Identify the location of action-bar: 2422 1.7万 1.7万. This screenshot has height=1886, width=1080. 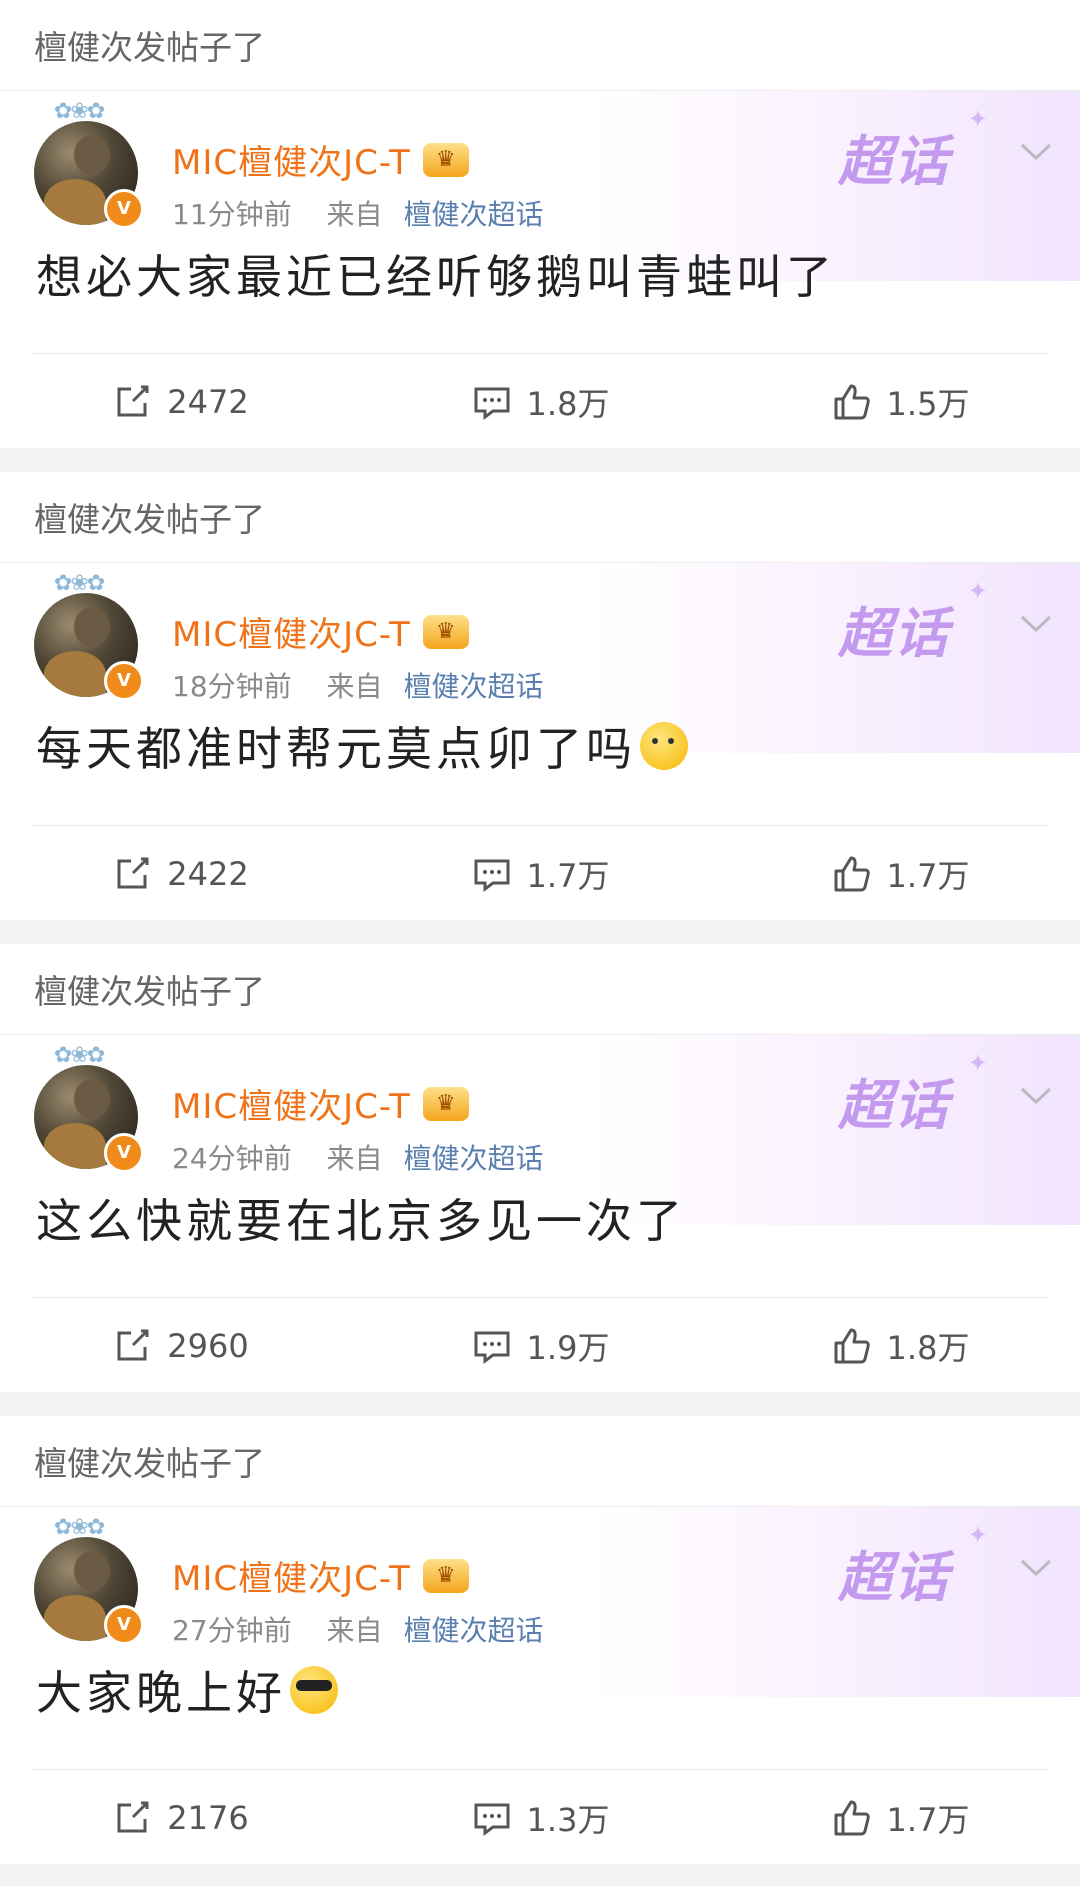
(540, 873).